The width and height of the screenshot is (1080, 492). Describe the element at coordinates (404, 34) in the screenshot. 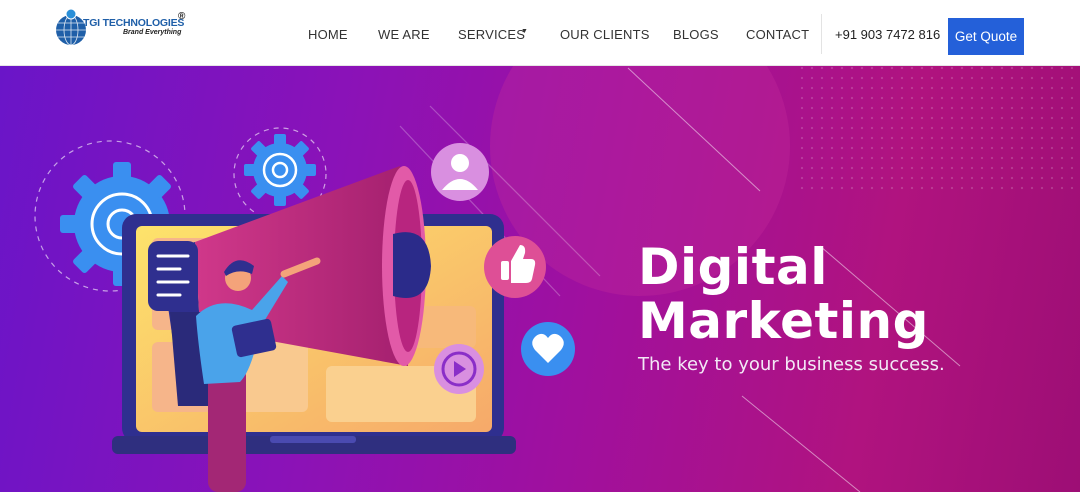

I see `nav-we-are: WE ARE` at that location.